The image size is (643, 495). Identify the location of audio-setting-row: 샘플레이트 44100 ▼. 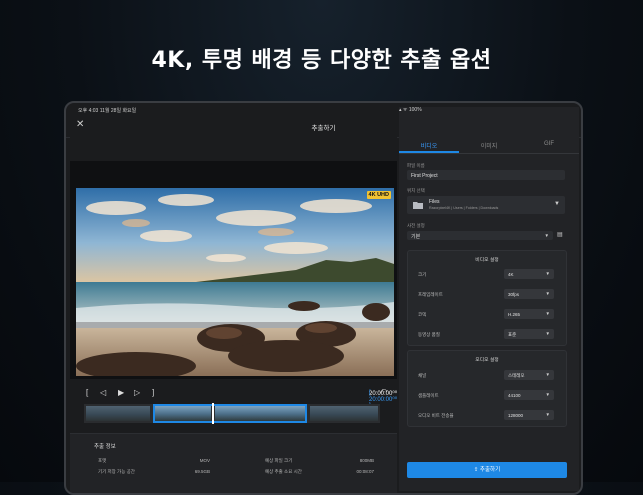
(487, 396).